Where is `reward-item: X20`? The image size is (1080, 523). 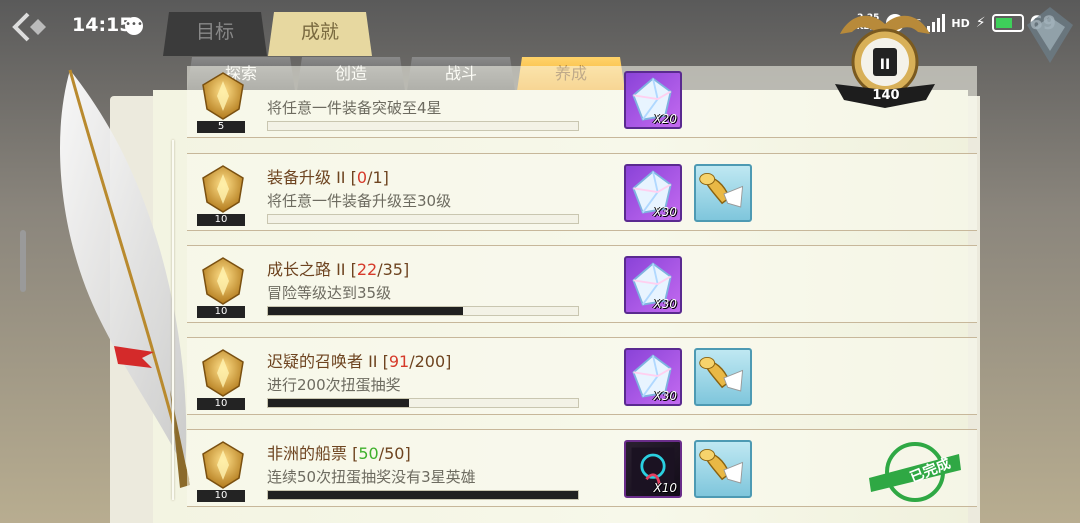 reward-item: X20 is located at coordinates (653, 100).